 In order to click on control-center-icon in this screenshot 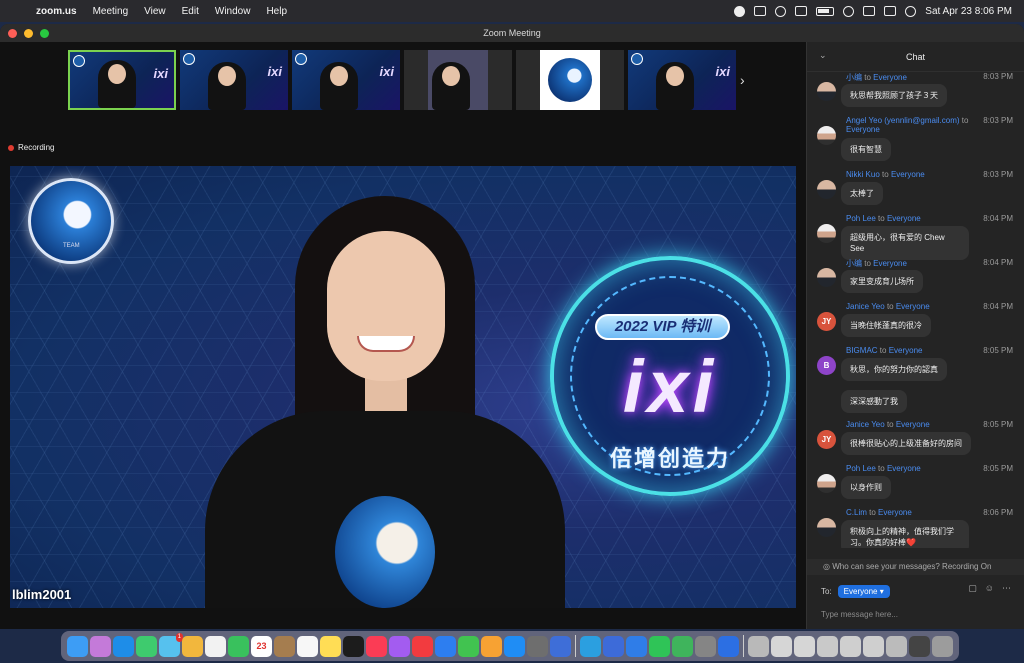, I will do `click(890, 11)`.